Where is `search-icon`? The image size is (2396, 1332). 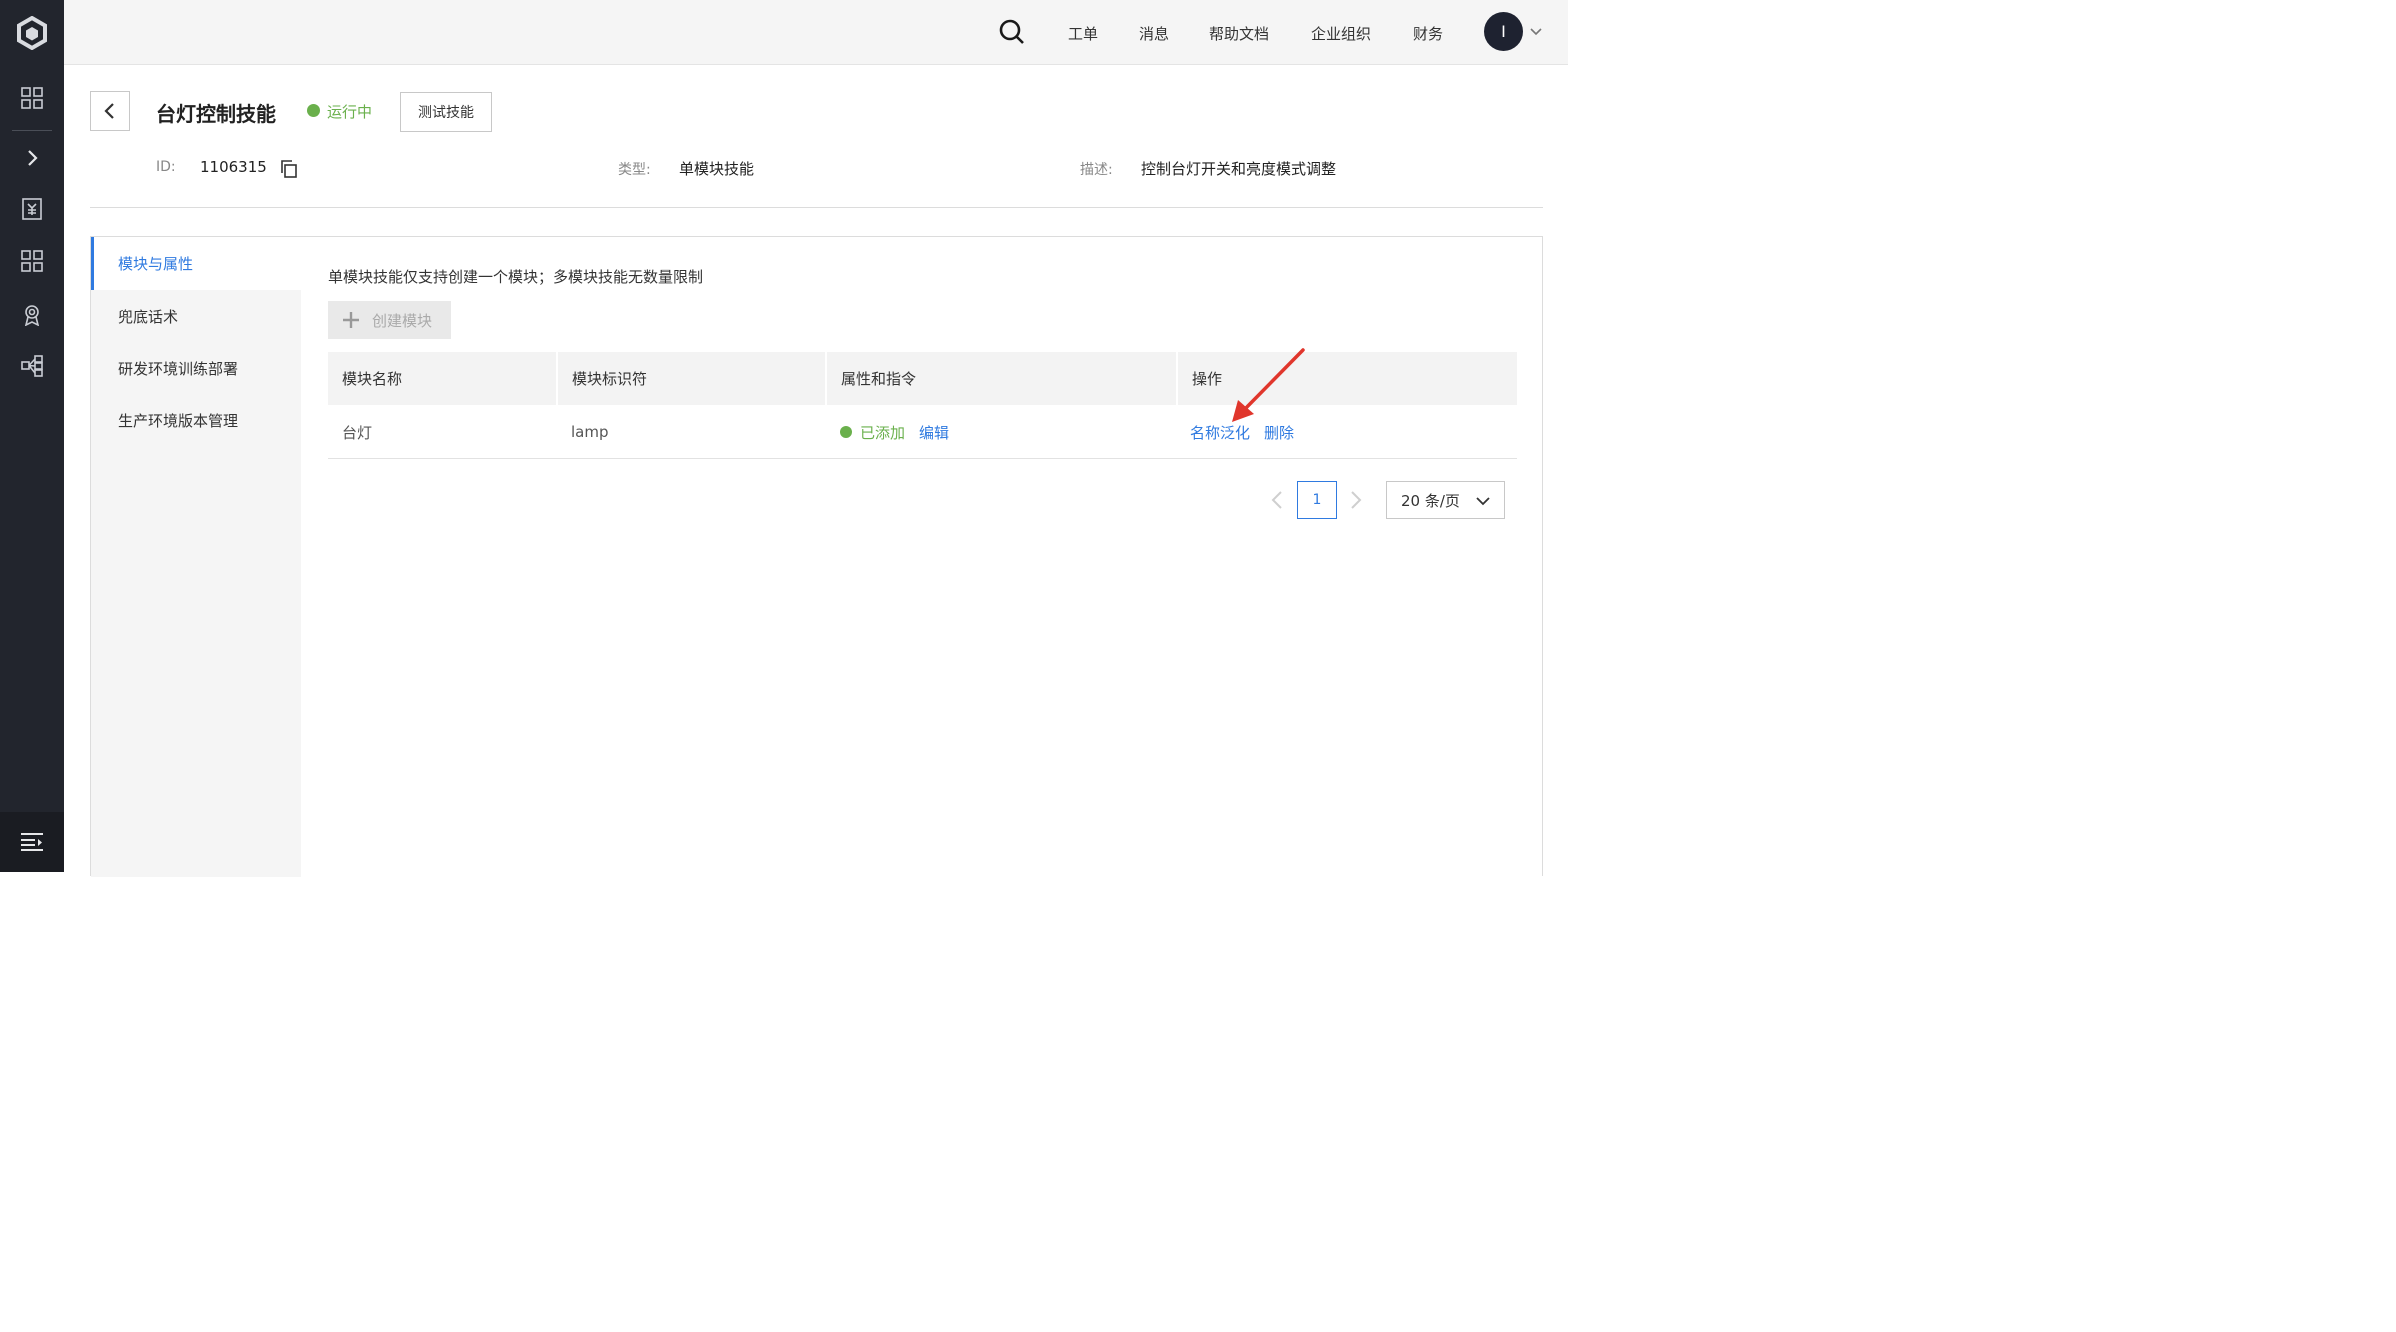 search-icon is located at coordinates (1012, 32).